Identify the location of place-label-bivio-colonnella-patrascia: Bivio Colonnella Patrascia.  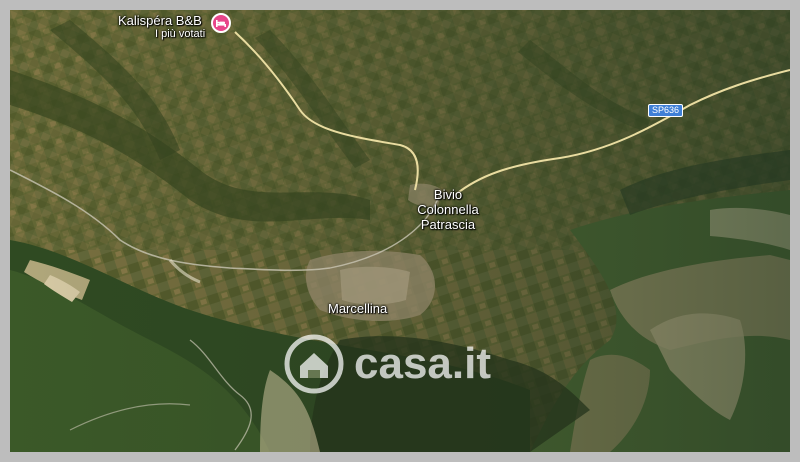
(448, 209).